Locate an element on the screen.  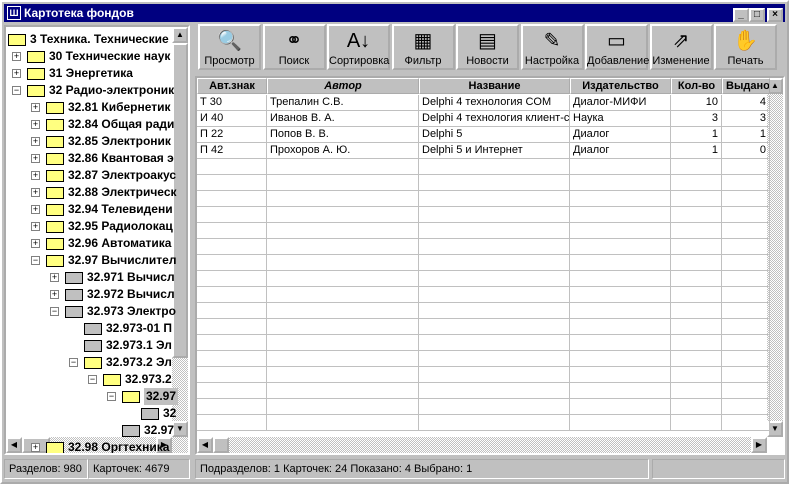
column-header: Автор is located at coordinates (343, 86).